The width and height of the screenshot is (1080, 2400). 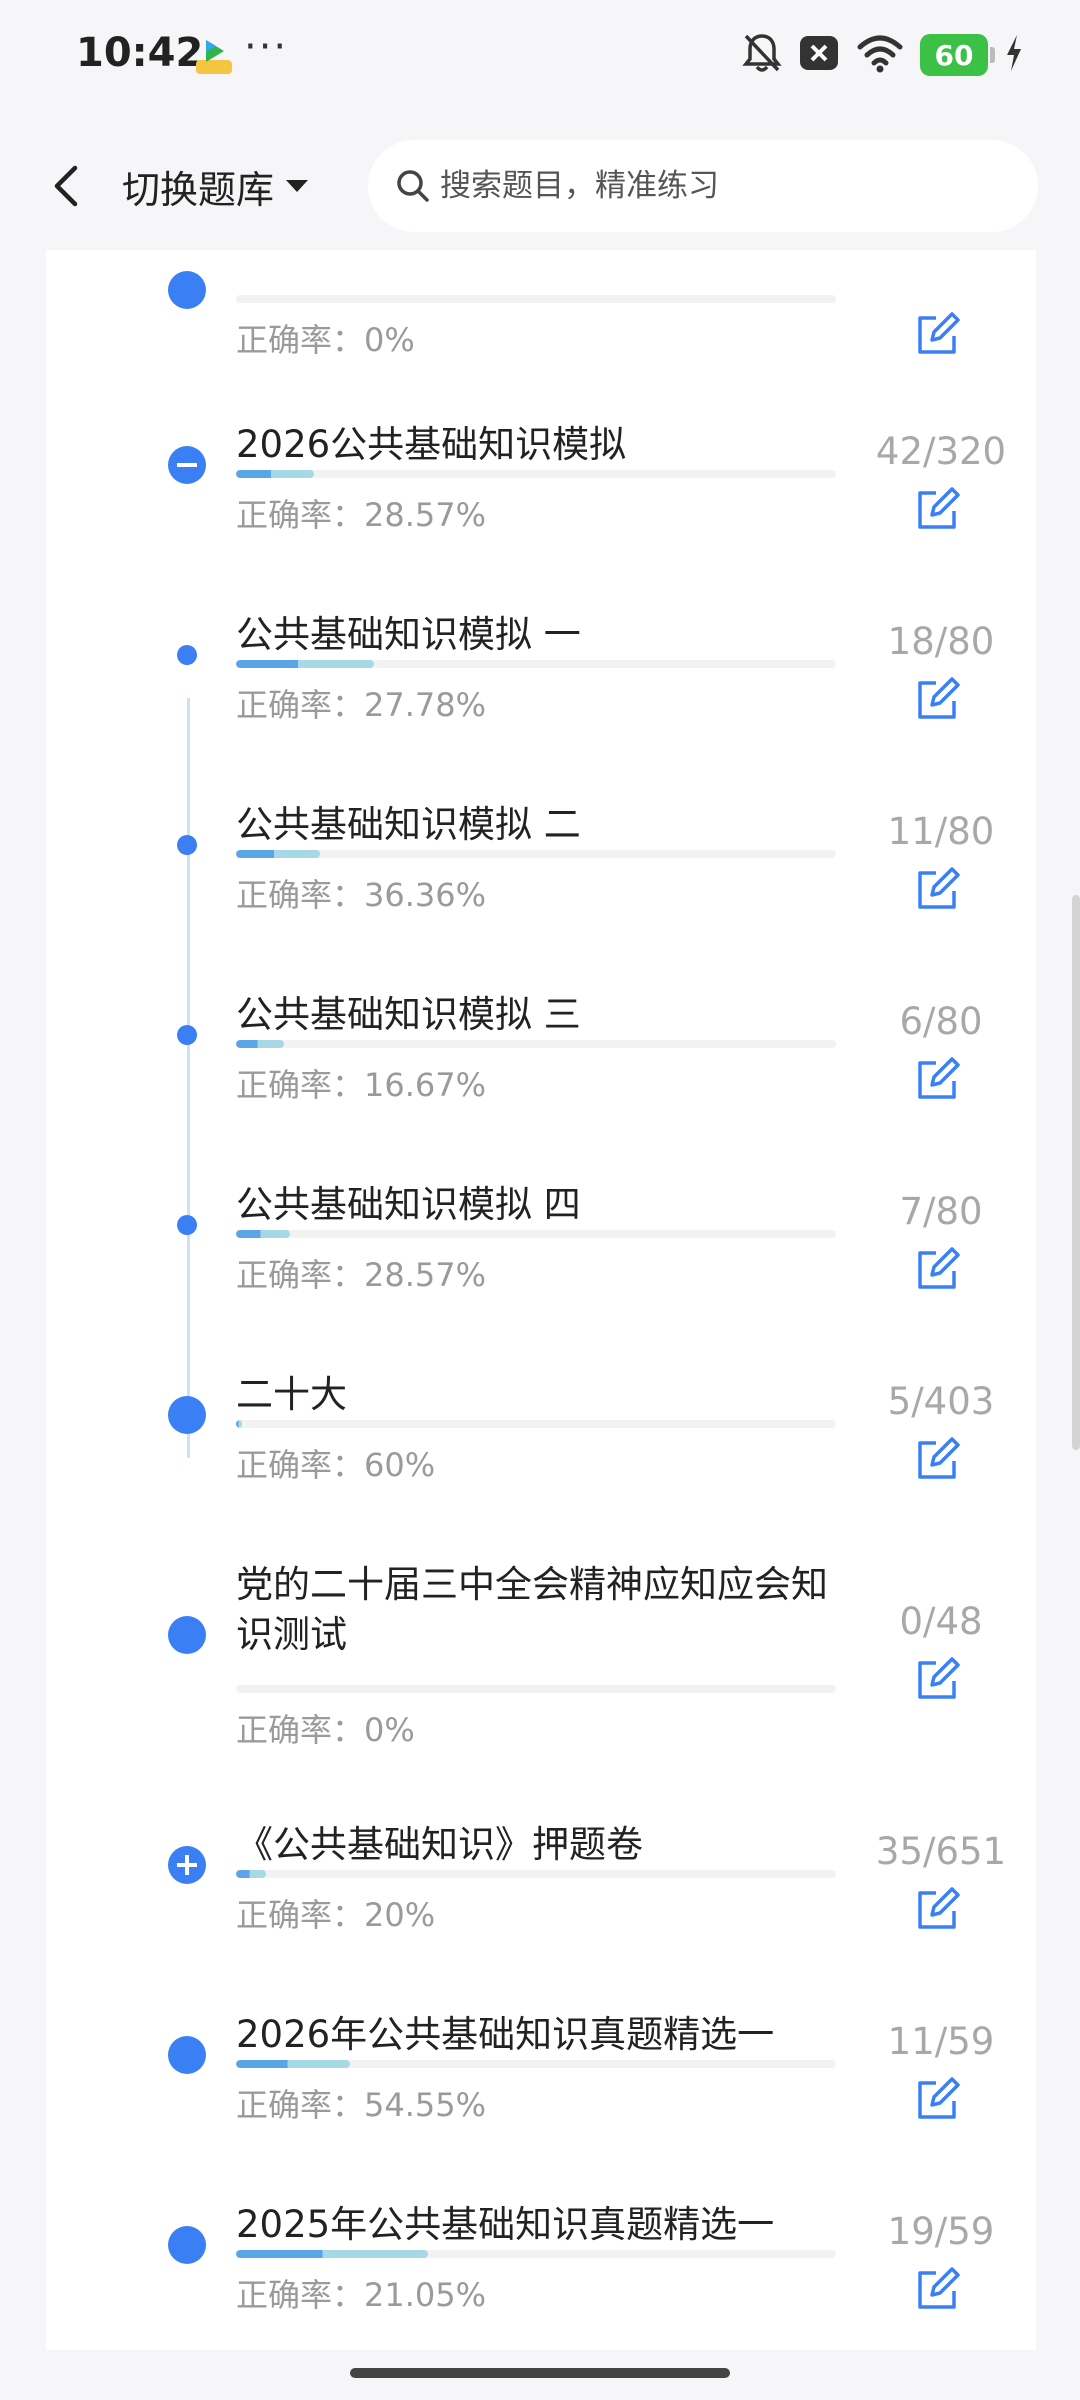 I want to click on accuracy-text: 正确率：27.78%, so click(x=361, y=705).